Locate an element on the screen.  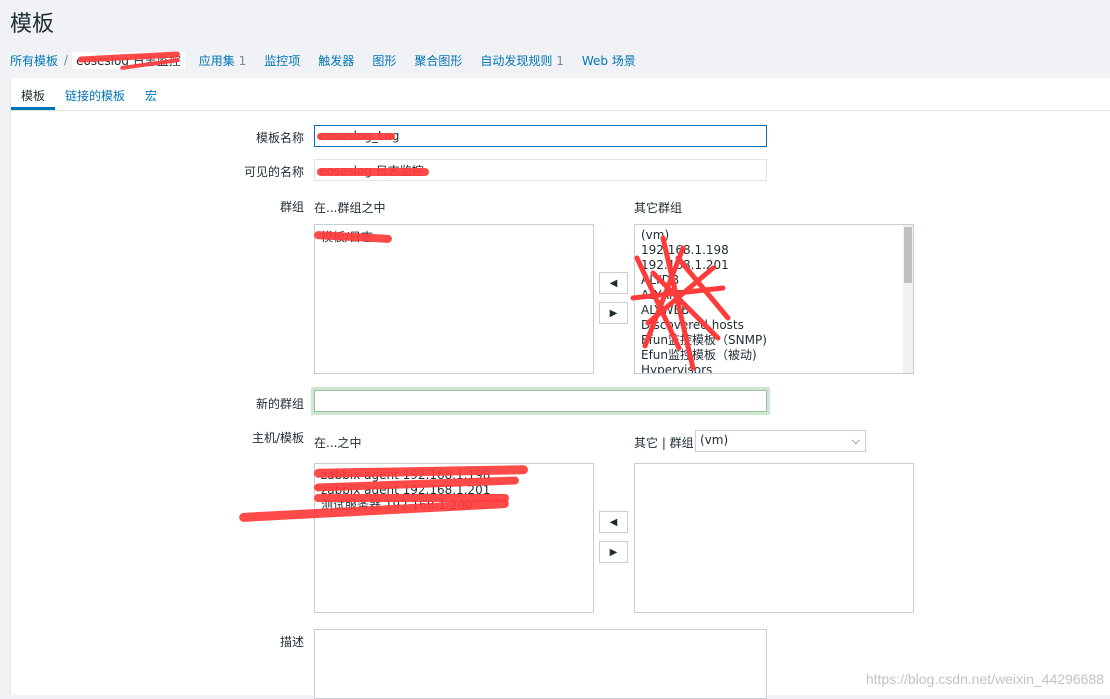
in-groups-label: 在...群组之中 is located at coordinates (350, 208).